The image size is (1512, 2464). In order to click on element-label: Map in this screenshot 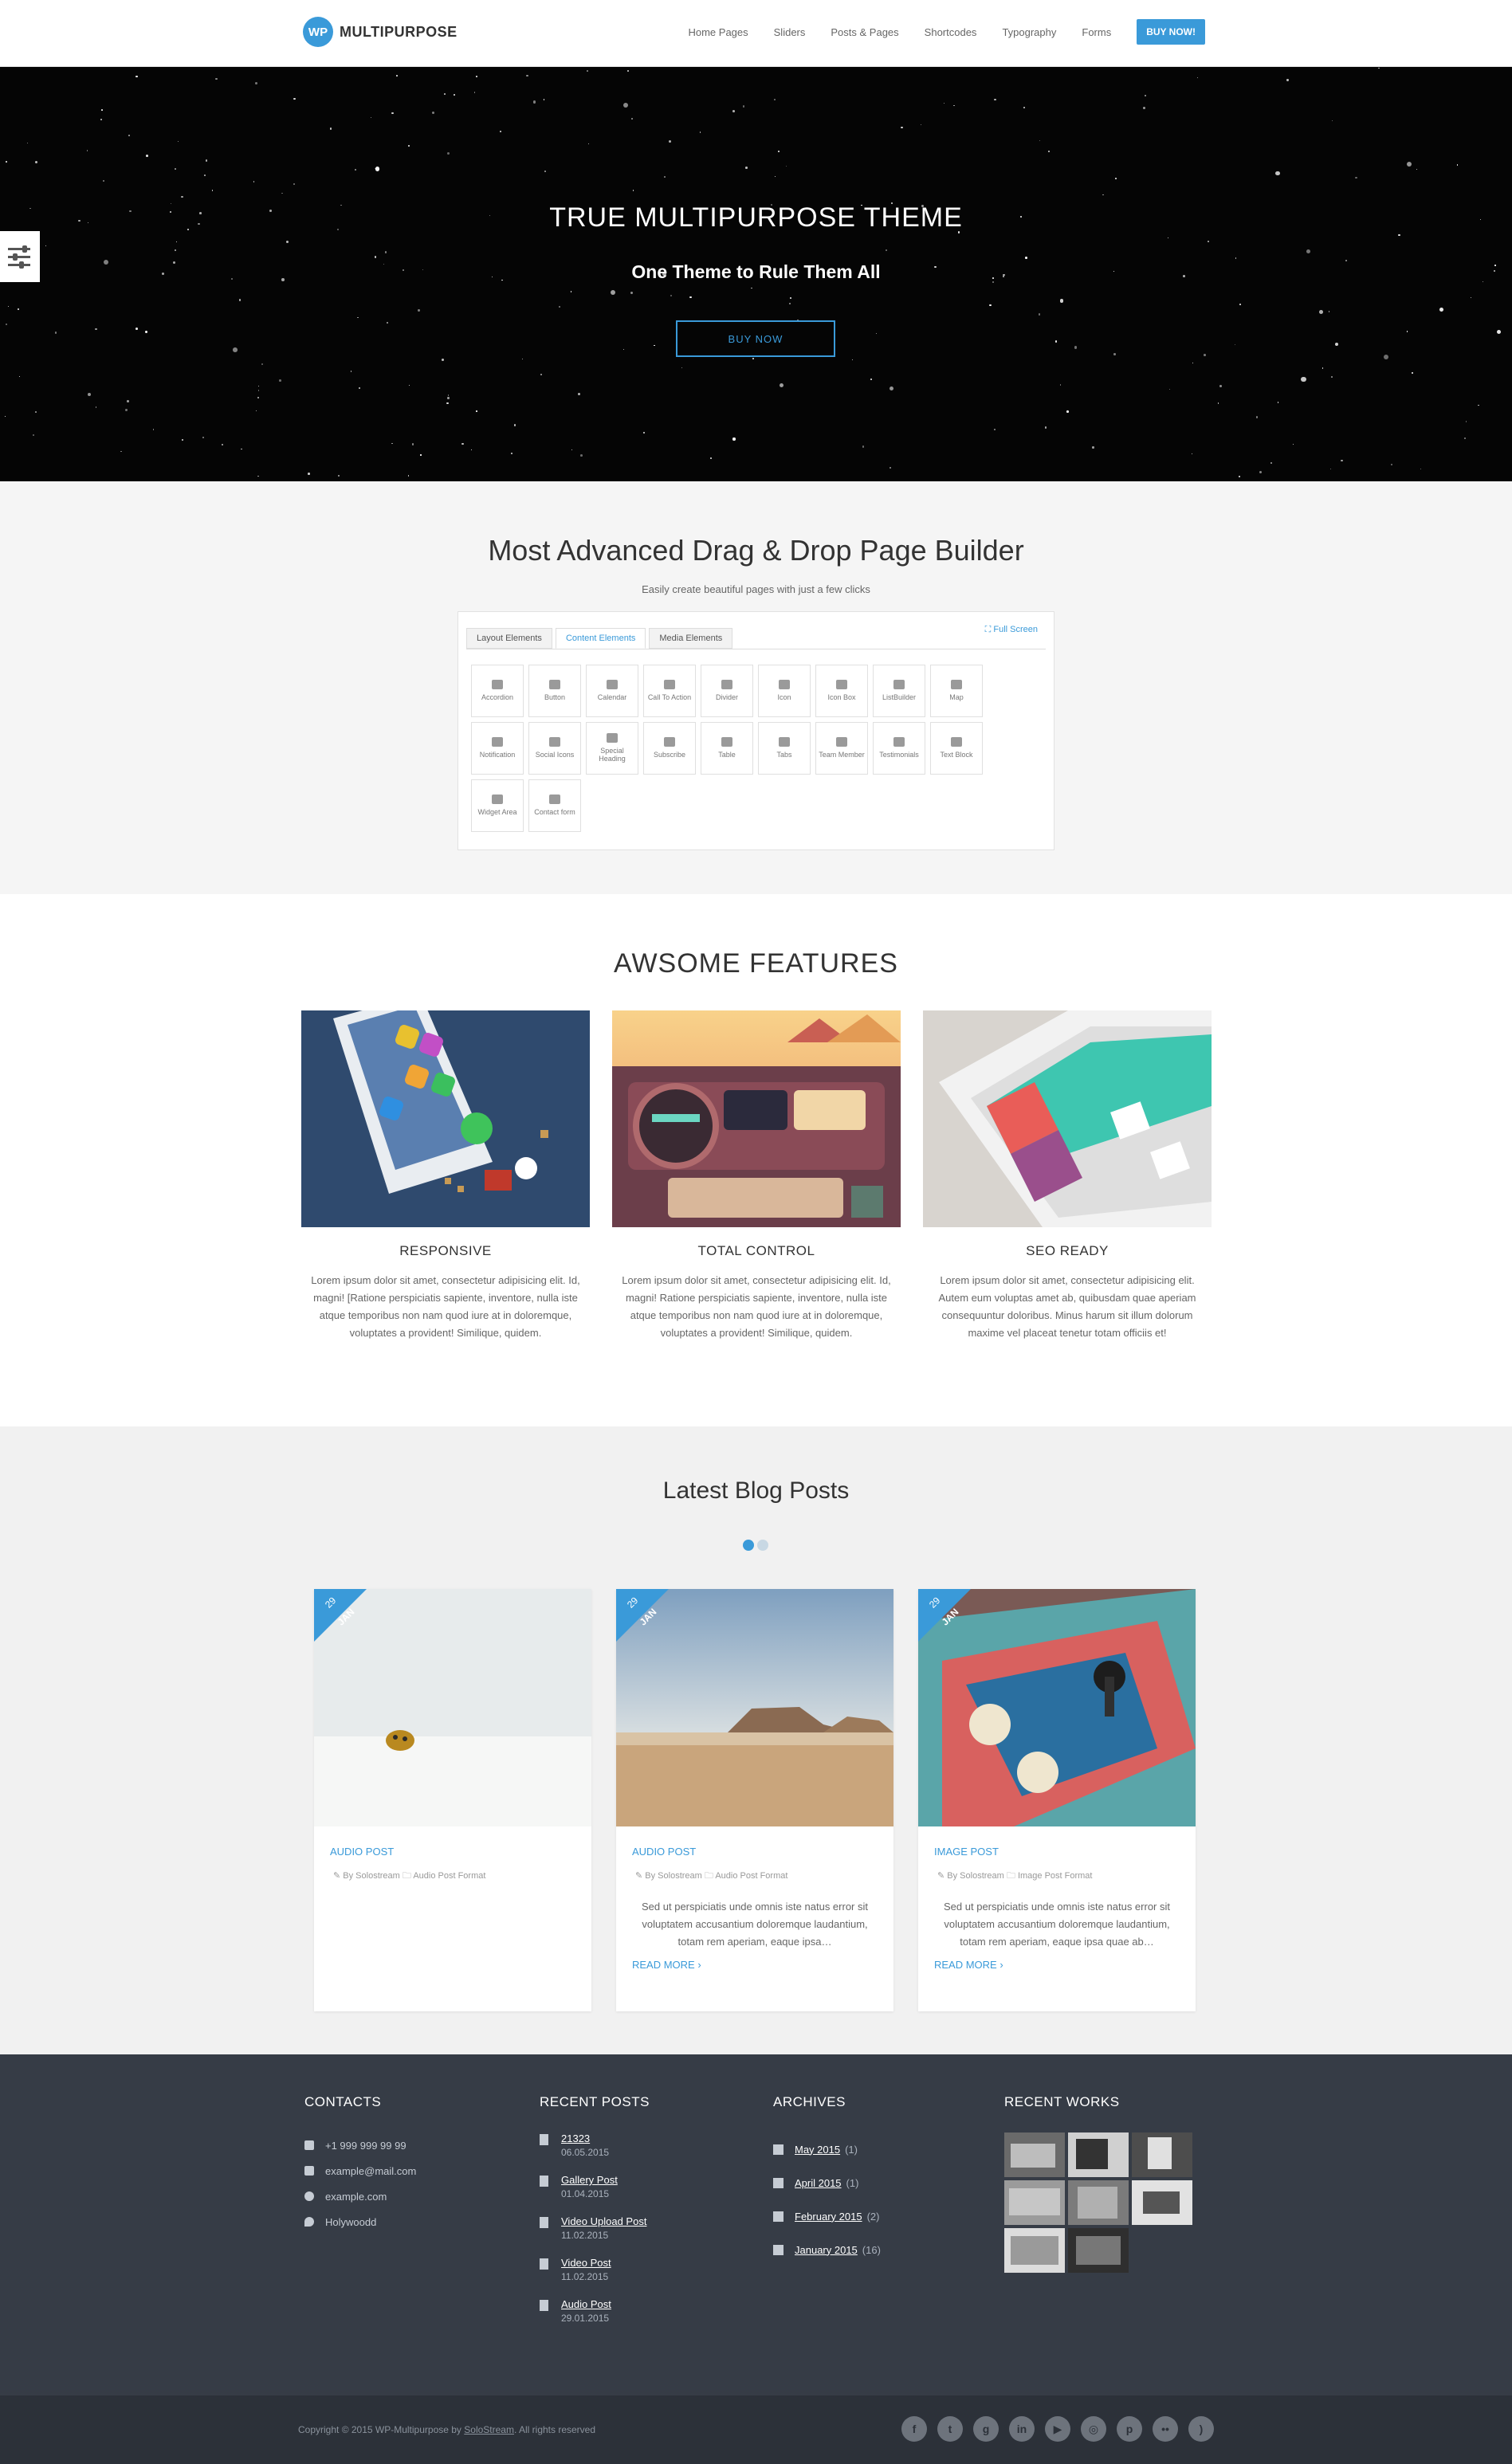, I will do `click(956, 697)`.